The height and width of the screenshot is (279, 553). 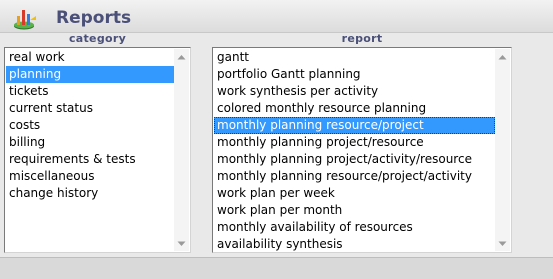 I want to click on report-chart-icon, so click(x=25, y=19).